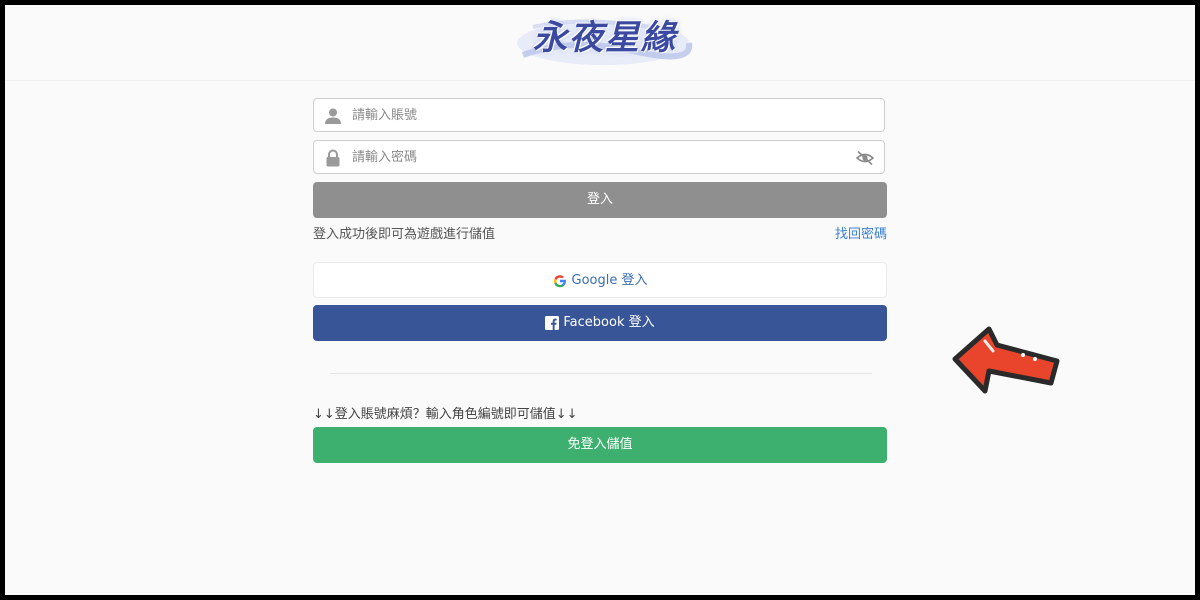 This screenshot has width=1200, height=600. I want to click on header: 永夜星緣, so click(600, 43).